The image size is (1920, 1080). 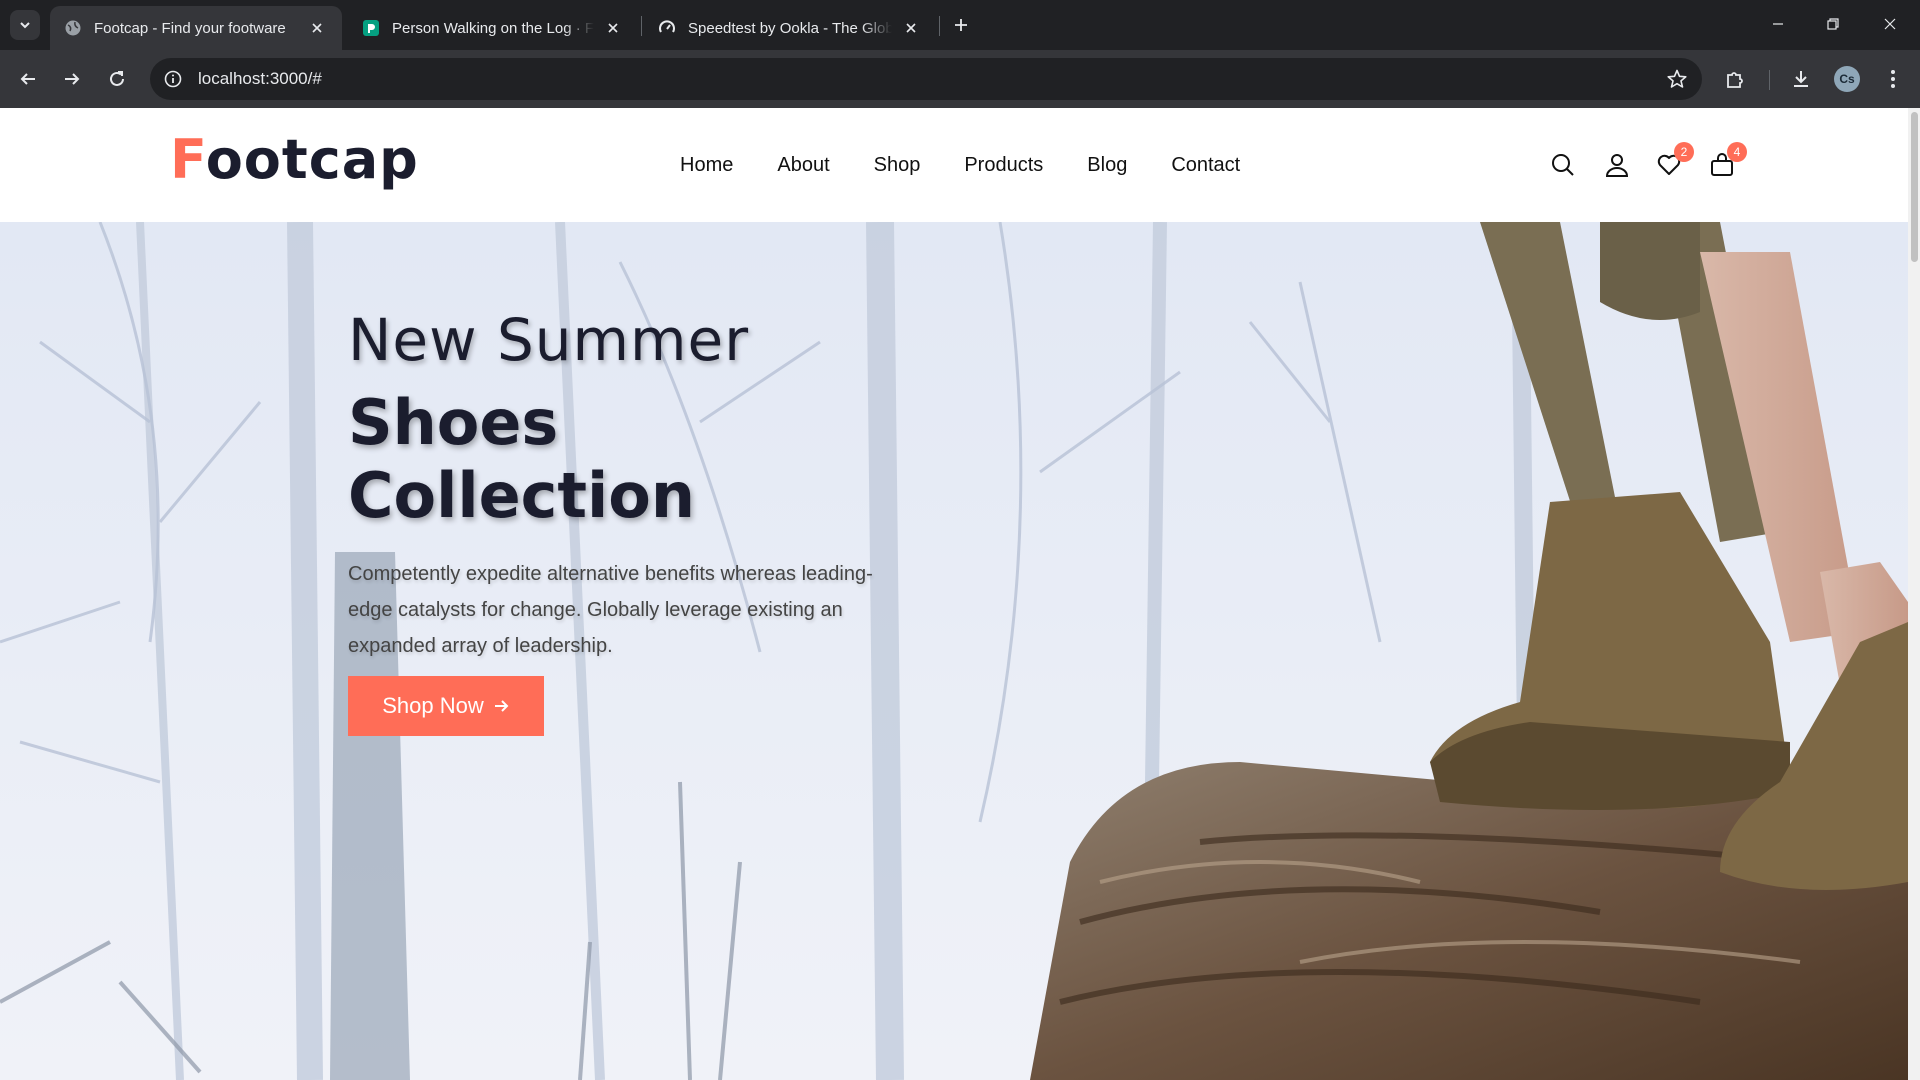 I want to click on minimize-button, so click(x=1778, y=24).